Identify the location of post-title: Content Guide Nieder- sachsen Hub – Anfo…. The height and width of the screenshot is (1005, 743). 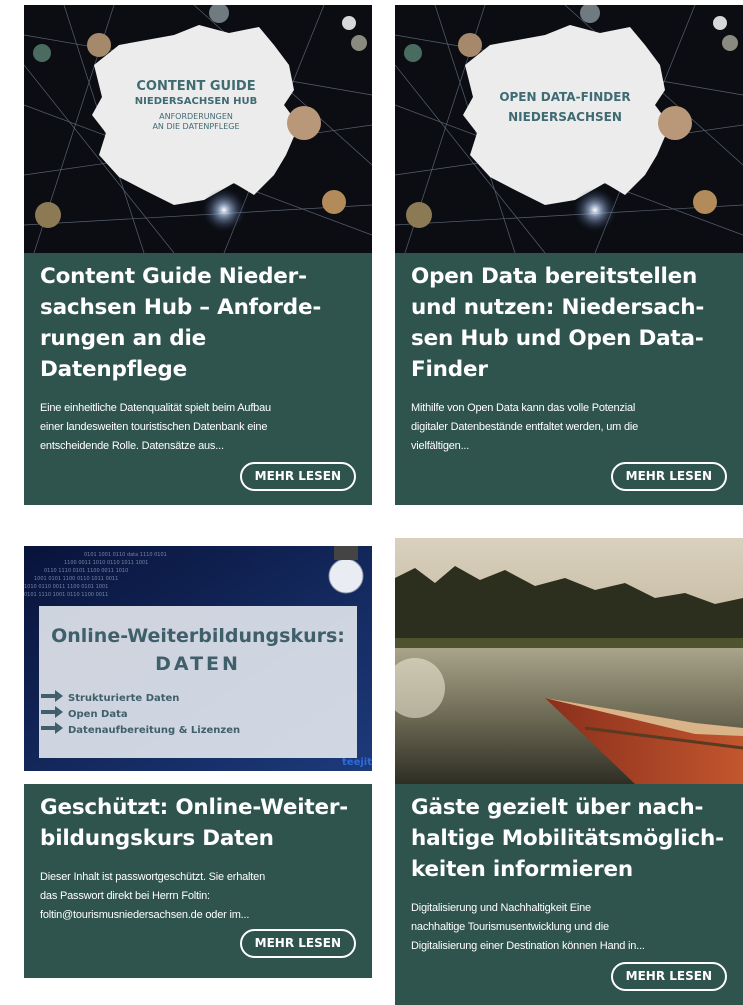
(198, 323).